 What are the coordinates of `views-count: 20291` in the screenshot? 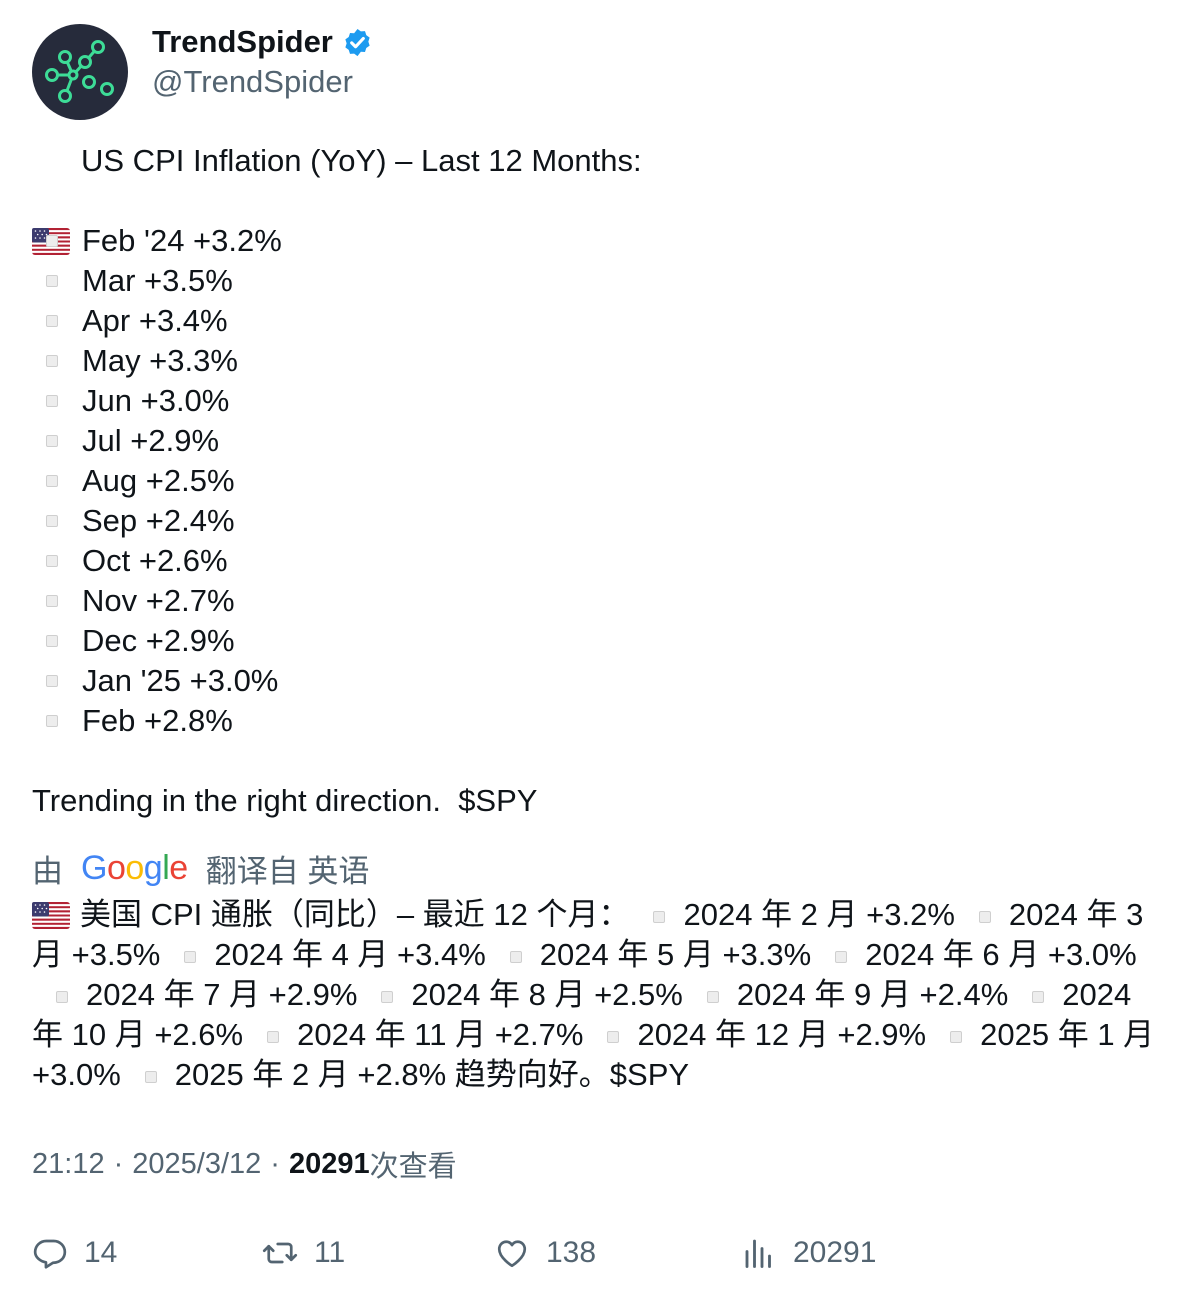 It's located at (329, 1163).